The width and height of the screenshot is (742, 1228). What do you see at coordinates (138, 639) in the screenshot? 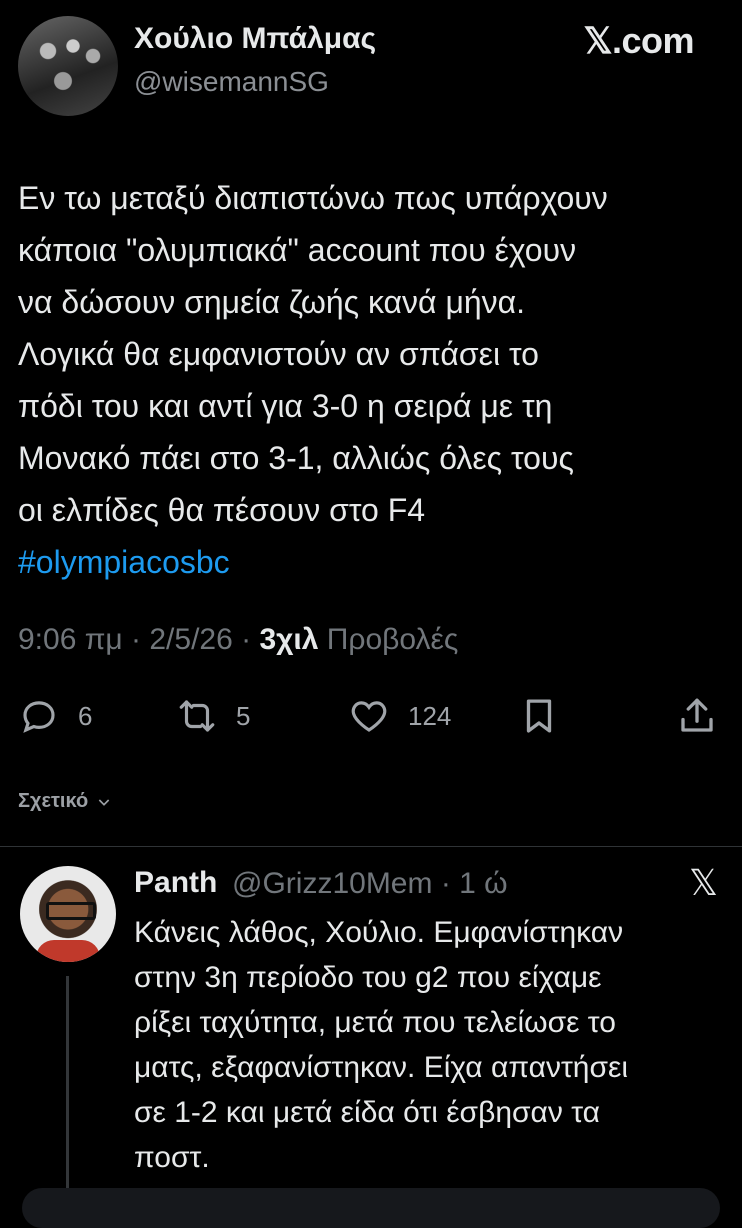
I see `tweet-timestamp: 9:06 πμ · 2/5/26 ·` at bounding box center [138, 639].